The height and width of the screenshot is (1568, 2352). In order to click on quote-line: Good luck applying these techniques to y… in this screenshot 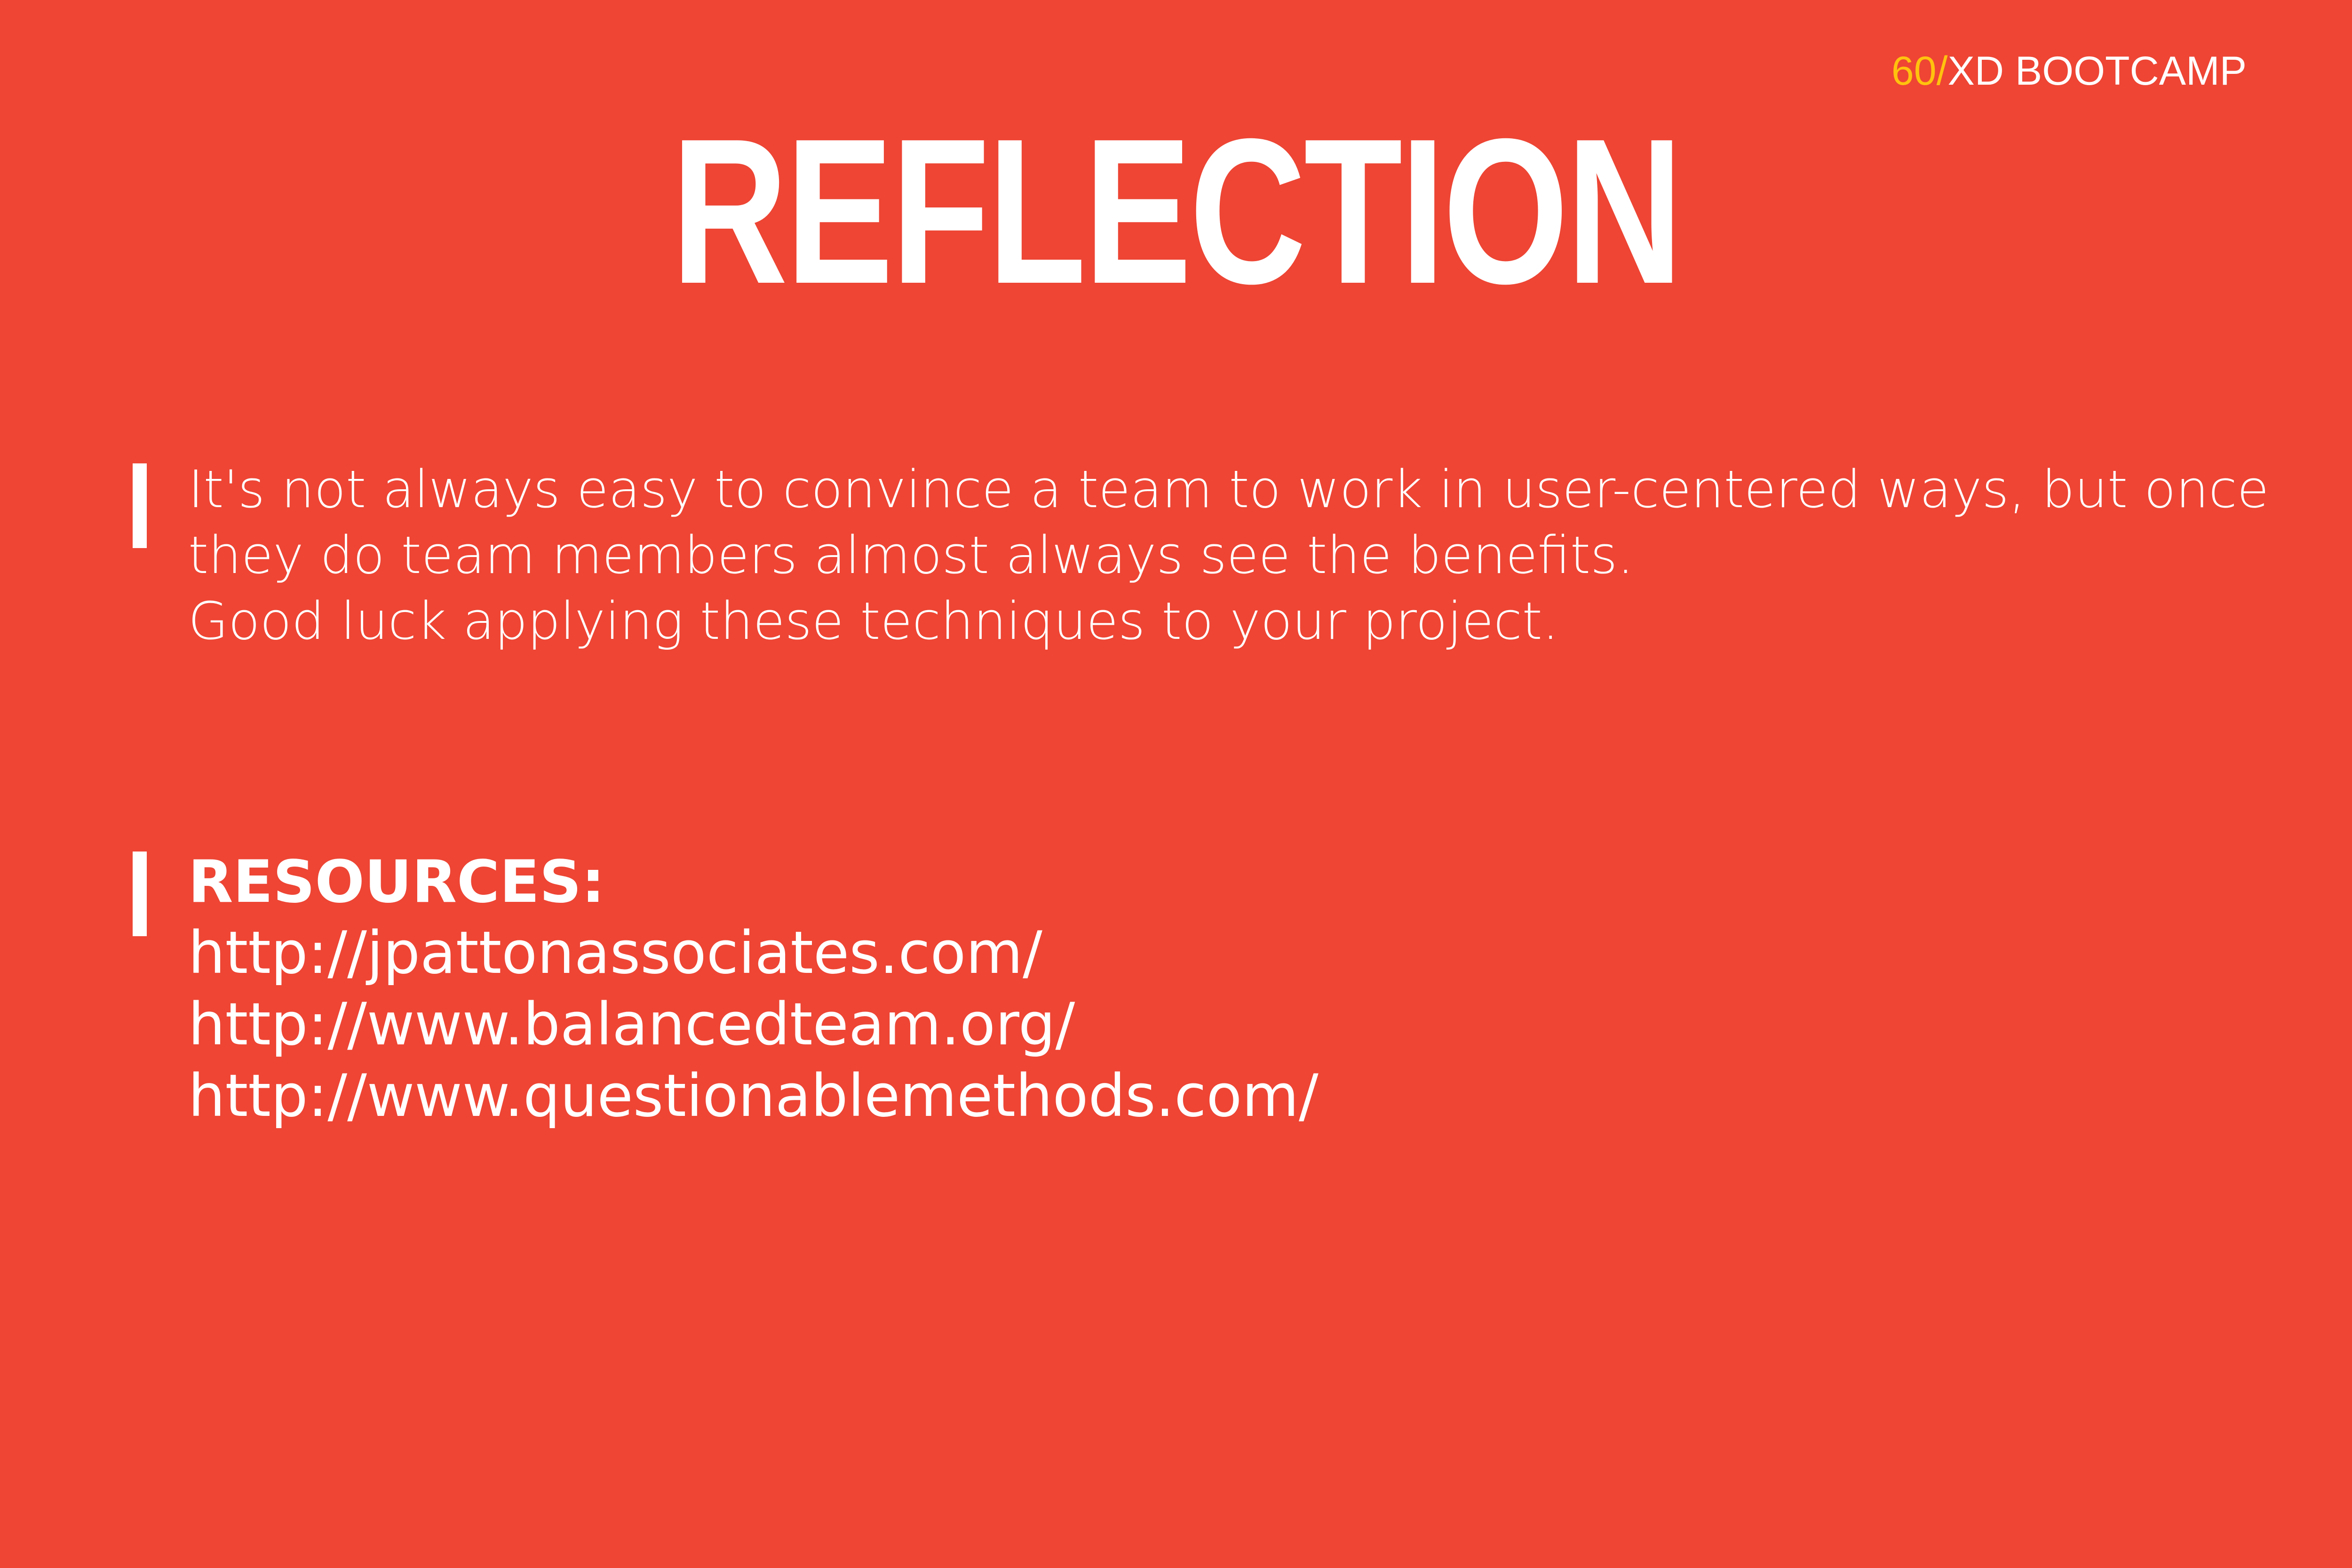, I will do `click(873, 621)`.